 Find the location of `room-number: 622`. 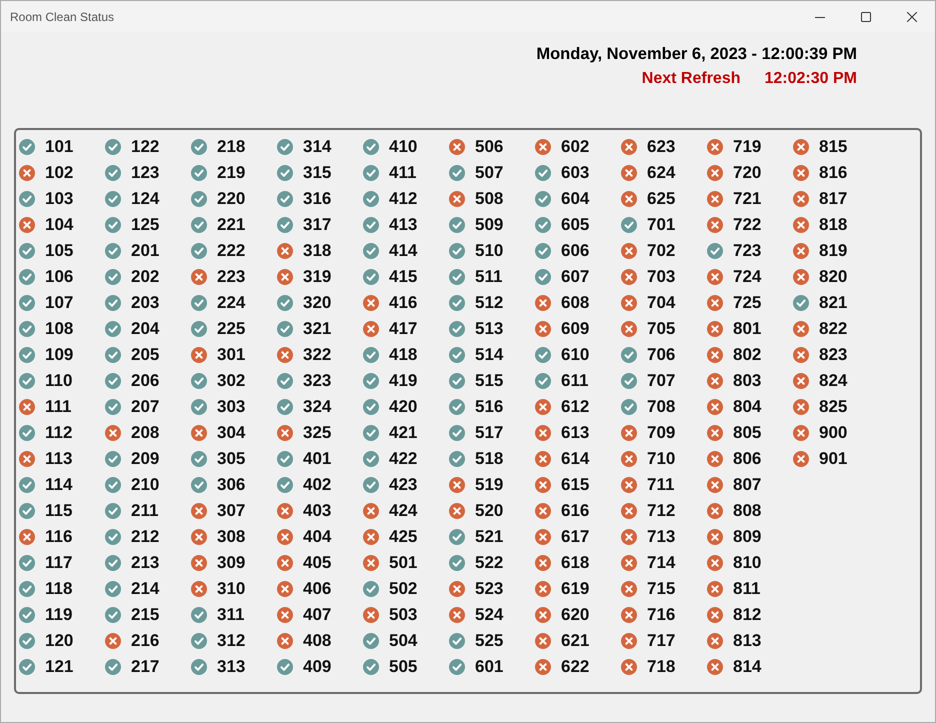

room-number: 622 is located at coordinates (575, 667).